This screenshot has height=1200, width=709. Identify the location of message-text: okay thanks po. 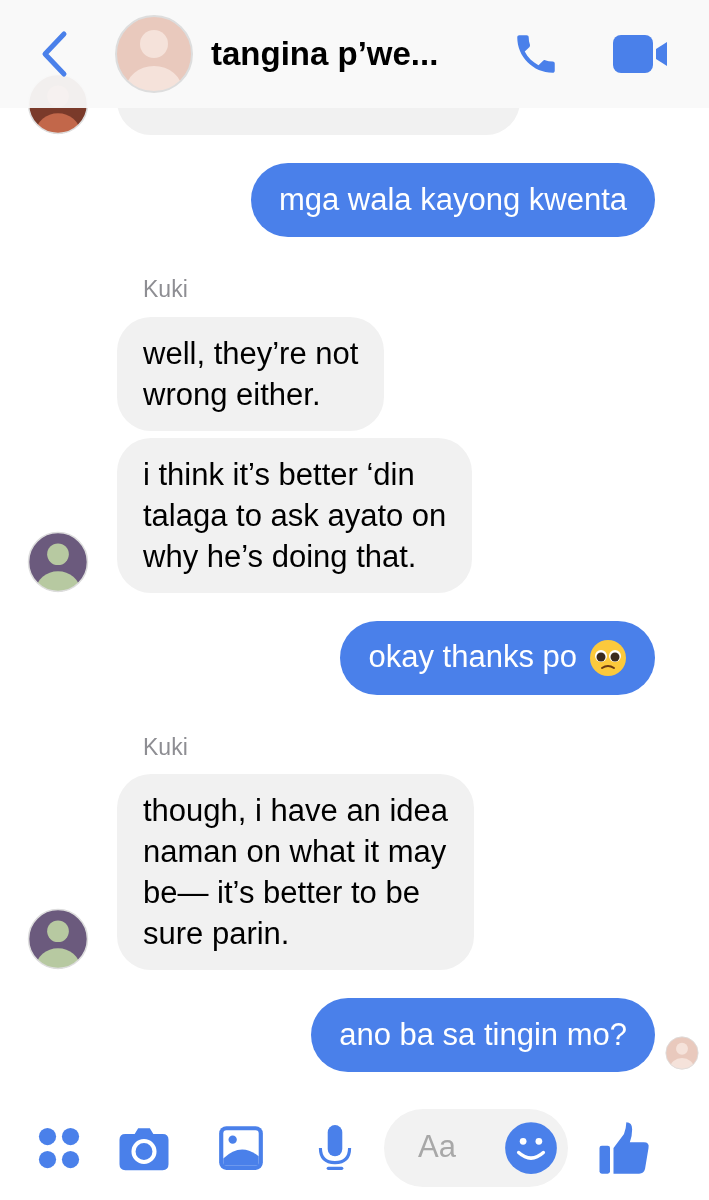
(472, 657).